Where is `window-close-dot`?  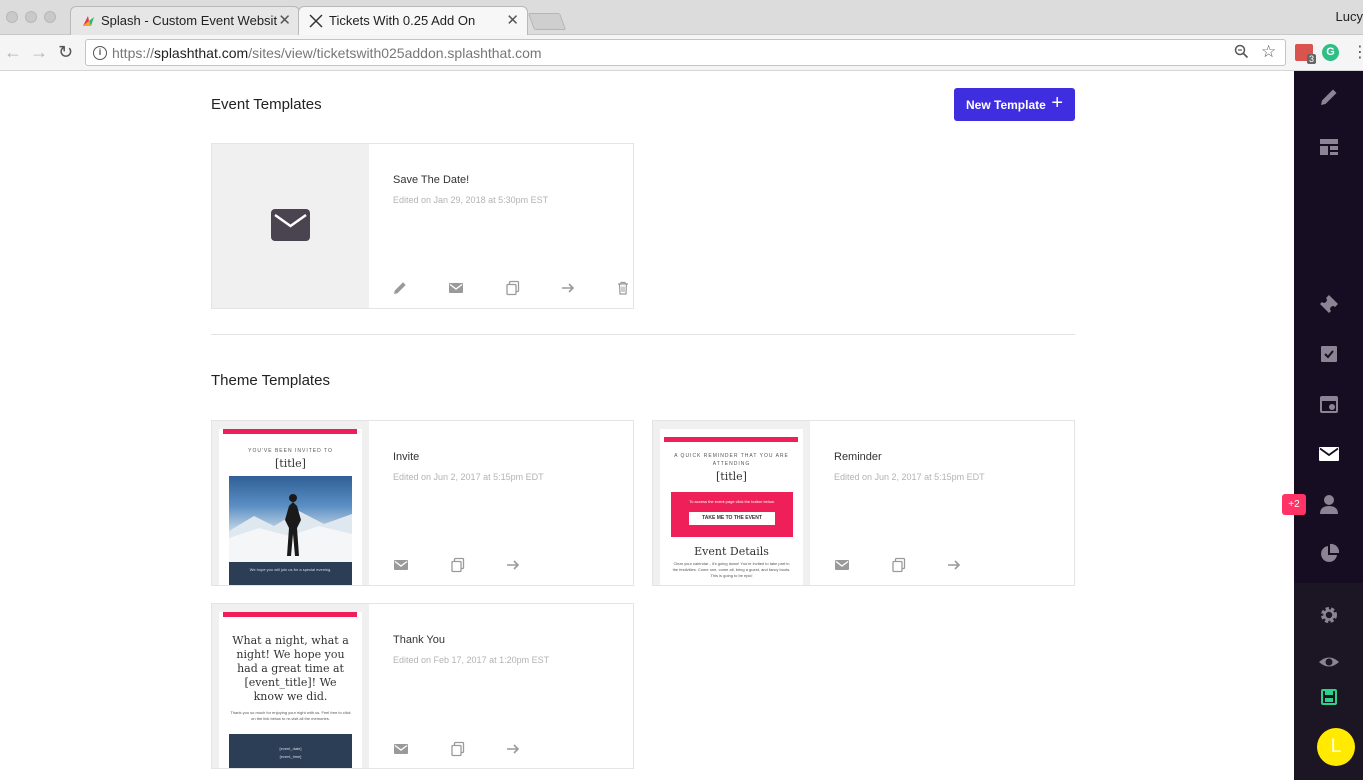
window-close-dot is located at coordinates (12, 17).